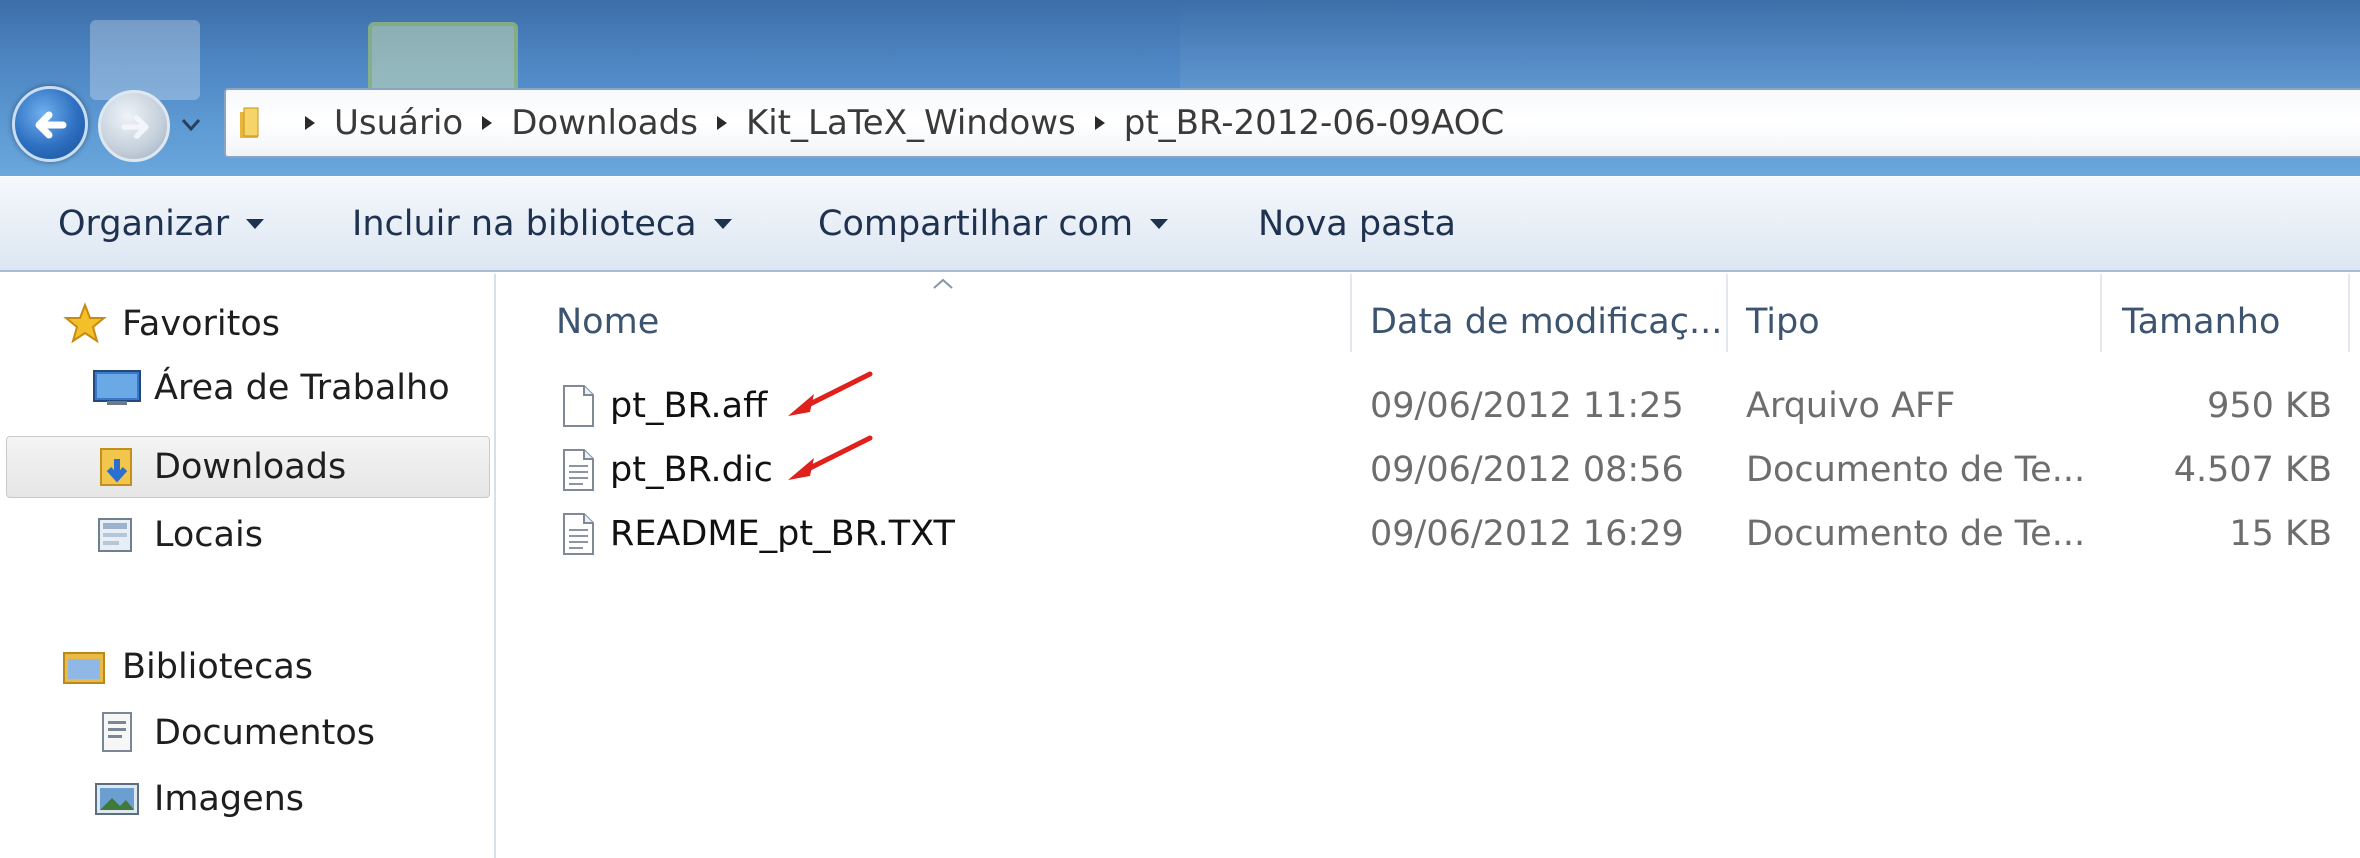 Image resolution: width=2360 pixels, height=858 pixels. I want to click on column-header-name-label: Nome, so click(608, 322).